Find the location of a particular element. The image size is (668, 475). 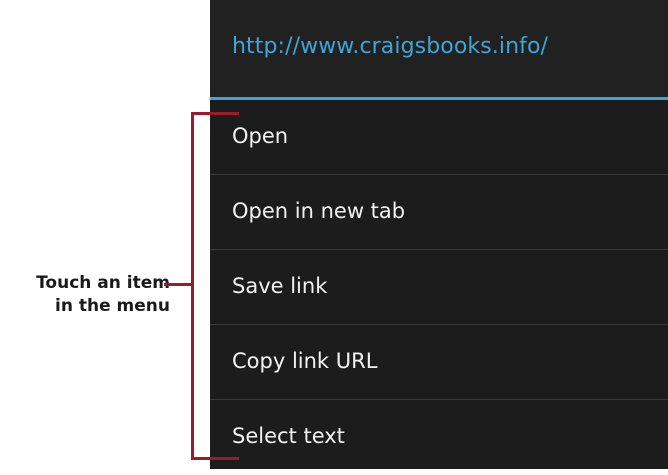

callout-bracket-vertical is located at coordinates (192, 286).